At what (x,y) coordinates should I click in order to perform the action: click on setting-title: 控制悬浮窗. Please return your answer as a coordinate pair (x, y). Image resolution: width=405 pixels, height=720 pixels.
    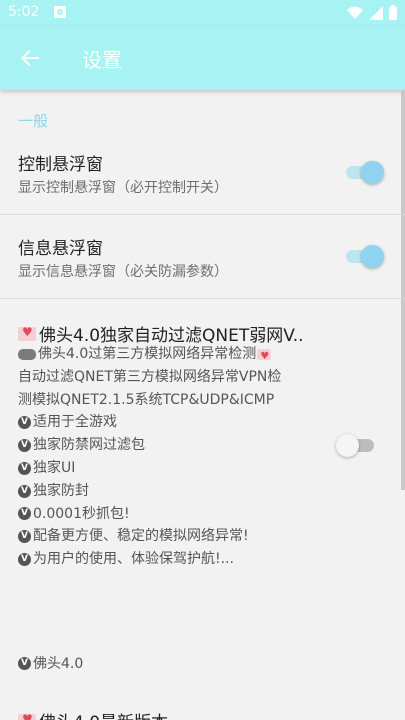
    Looking at the image, I should click on (60, 165).